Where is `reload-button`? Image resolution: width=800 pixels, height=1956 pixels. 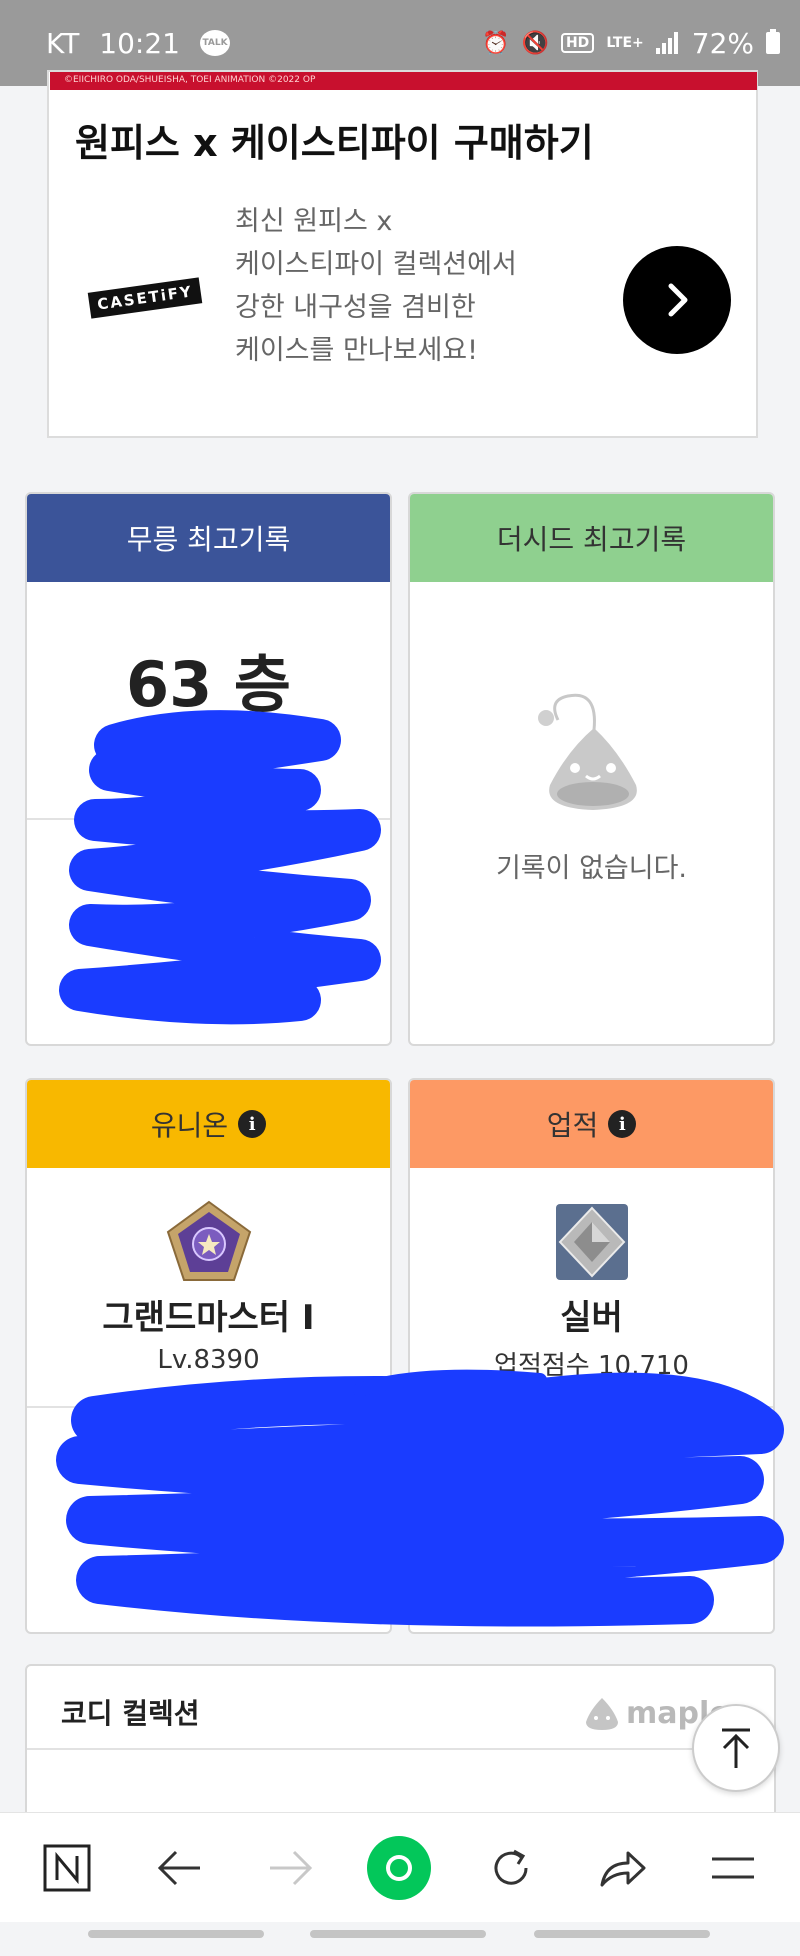 reload-button is located at coordinates (511, 1868).